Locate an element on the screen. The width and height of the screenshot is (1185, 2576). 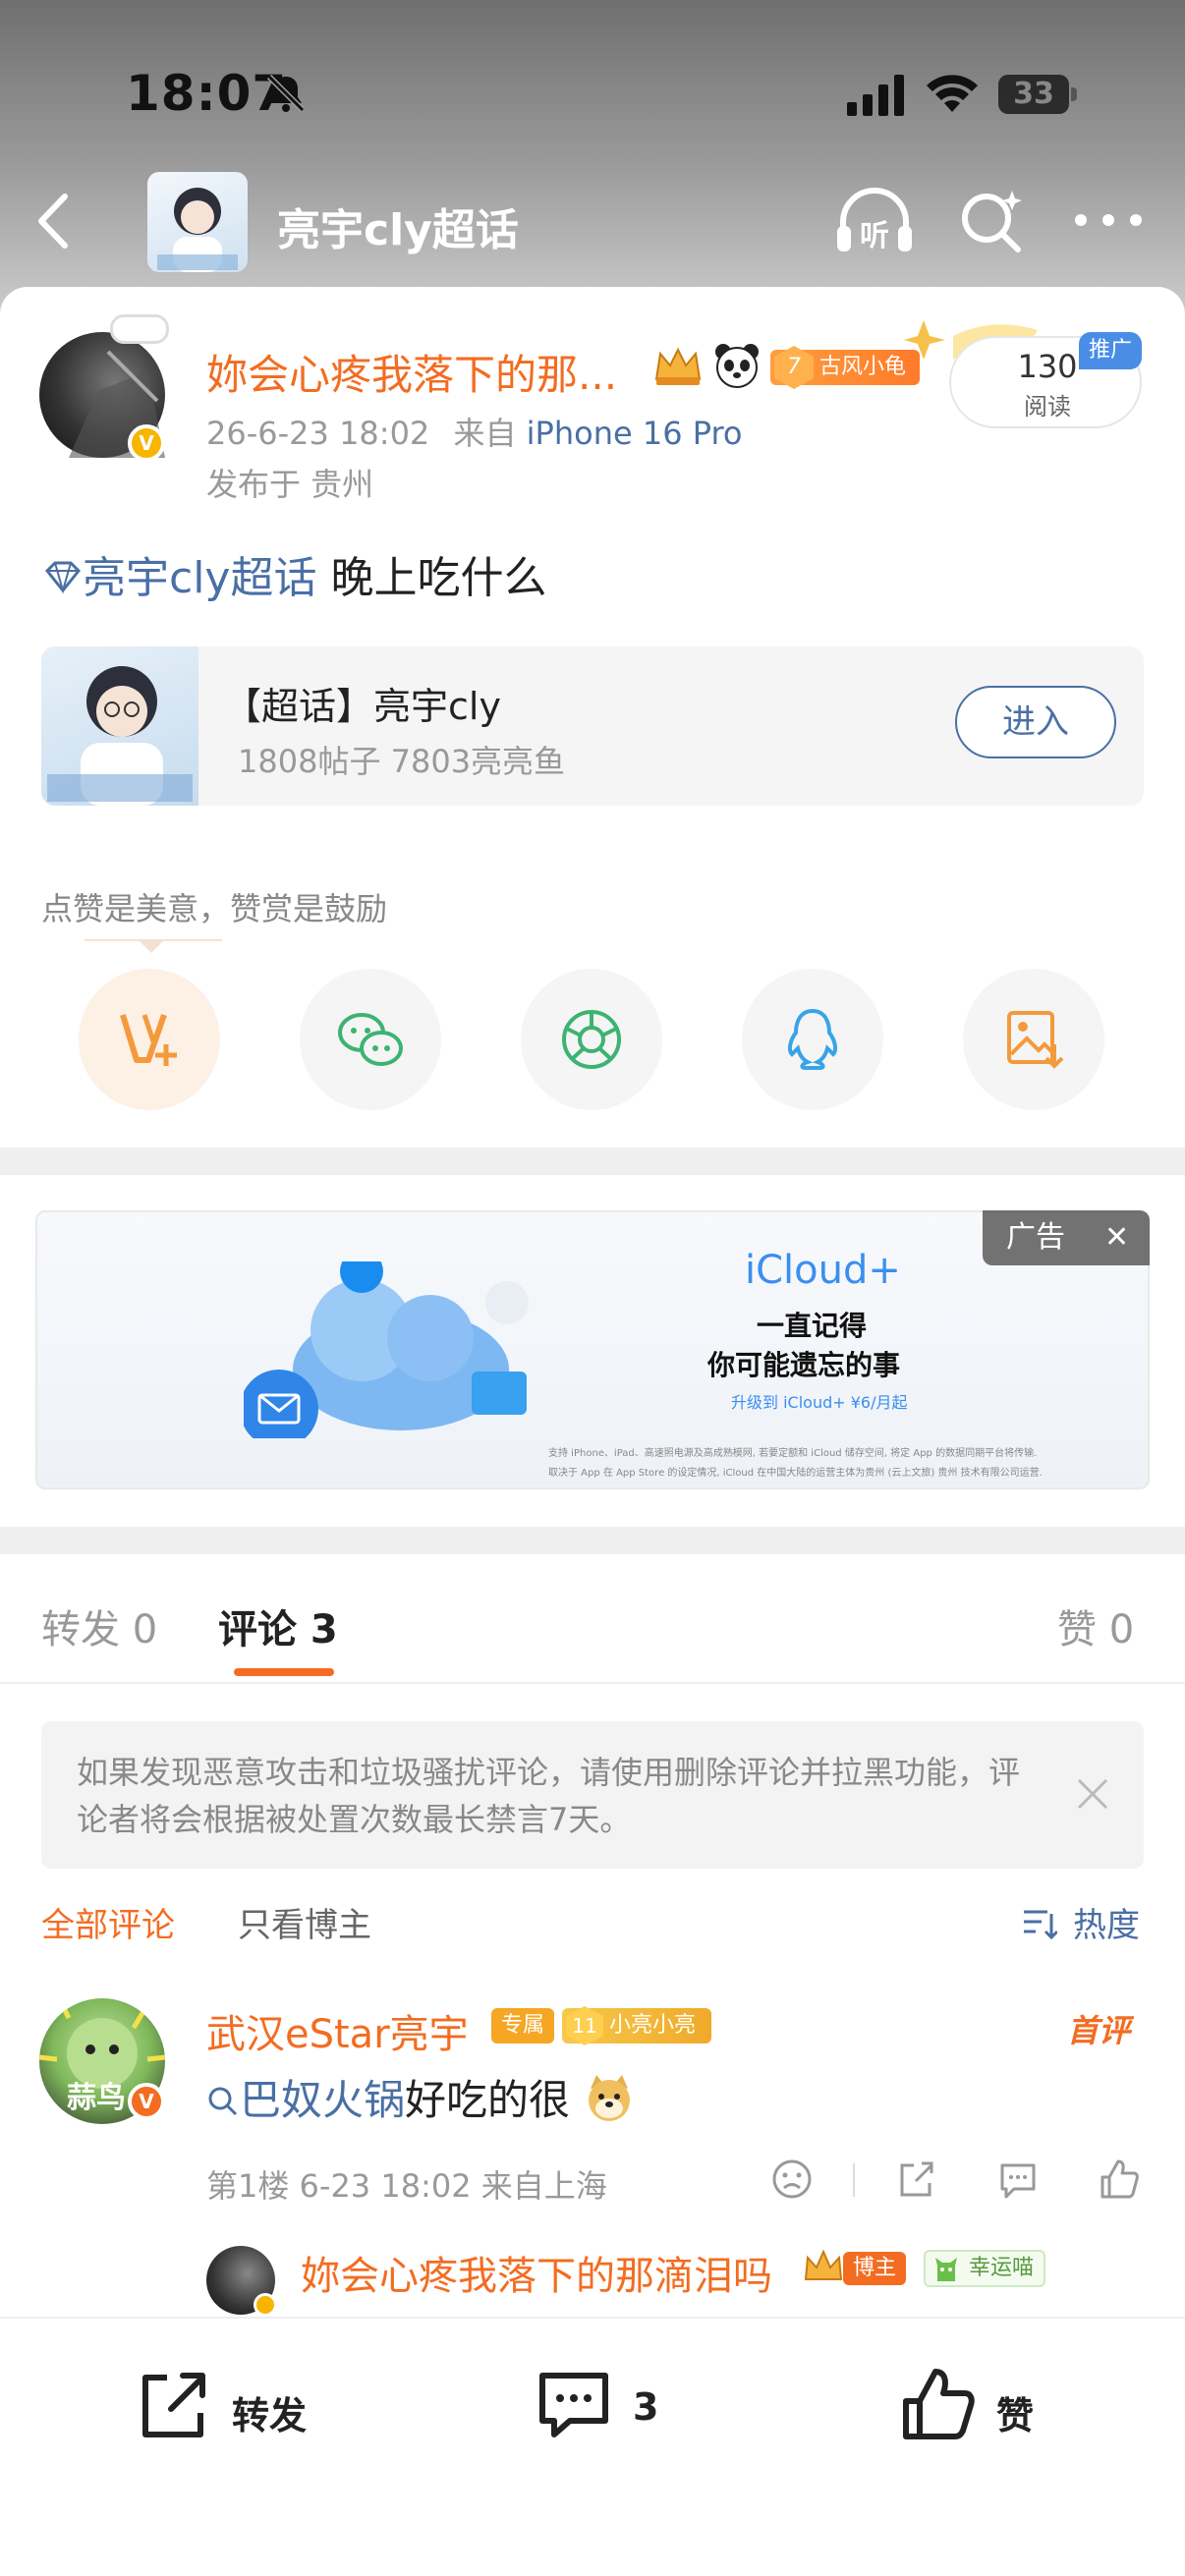
bottom-action-bar: 转发 3 赞 is located at coordinates (592, 2446).